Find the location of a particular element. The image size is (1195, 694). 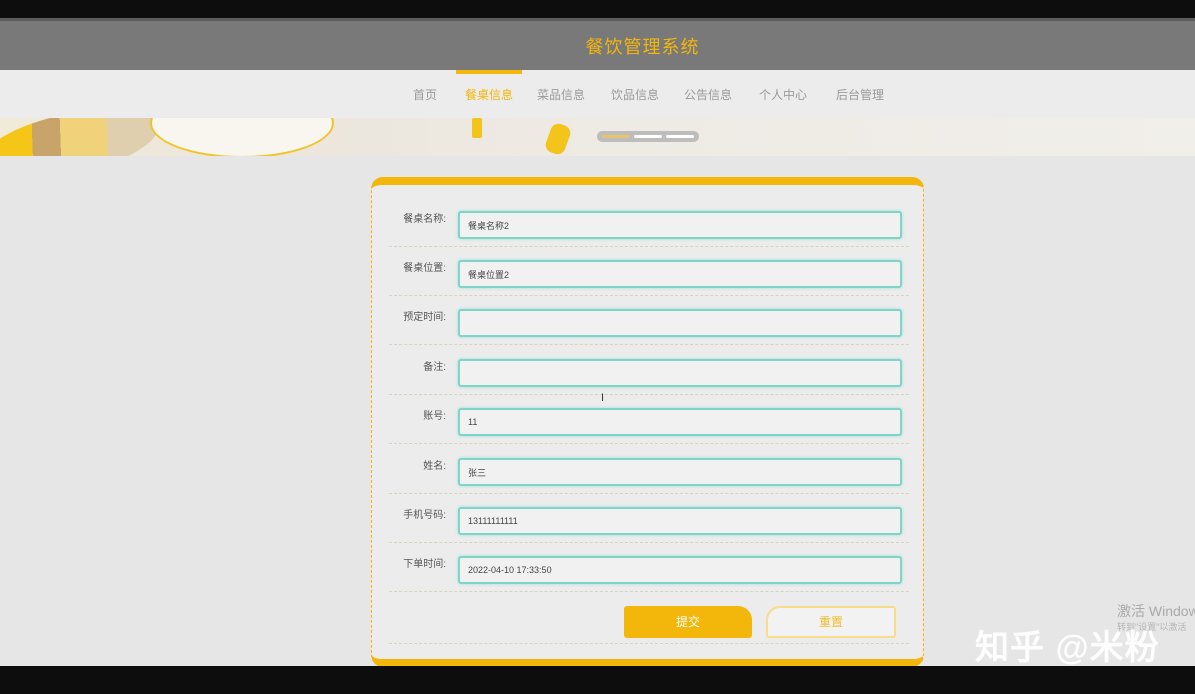

account-label: 账号: is located at coordinates (434, 416).